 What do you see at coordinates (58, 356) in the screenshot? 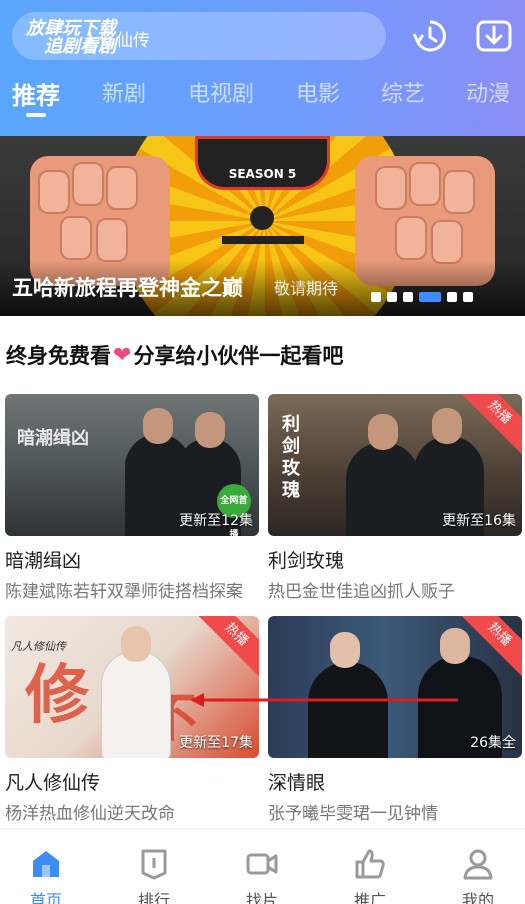
I see `section-title-part1: 终身免费看` at bounding box center [58, 356].